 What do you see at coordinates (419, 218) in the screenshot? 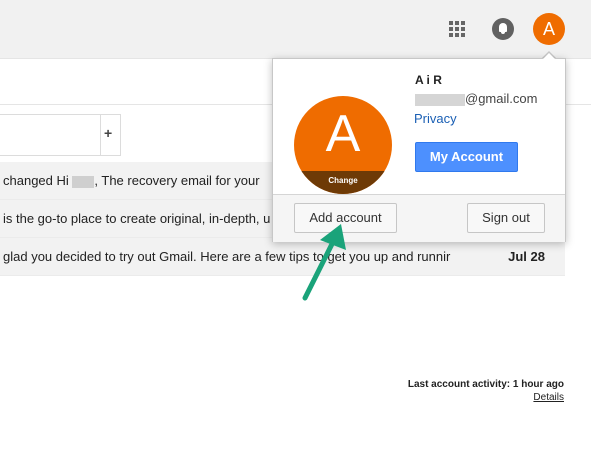
I see `popup-footer: Add account Sign out` at bounding box center [419, 218].